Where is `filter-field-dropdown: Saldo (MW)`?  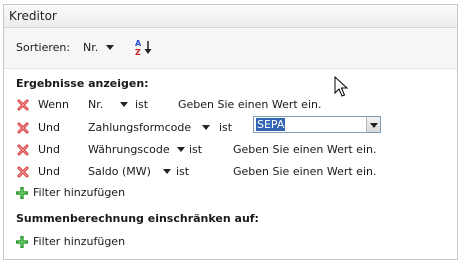 filter-field-dropdown: Saldo (MW) is located at coordinates (131, 172).